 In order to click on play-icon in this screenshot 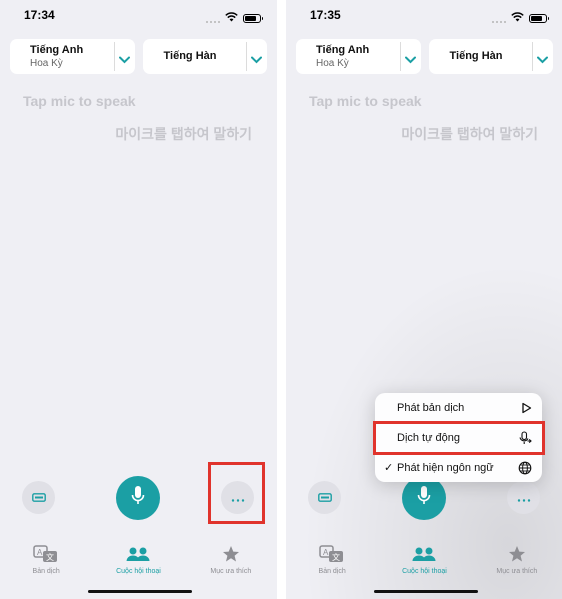, I will do `click(526, 410)`.